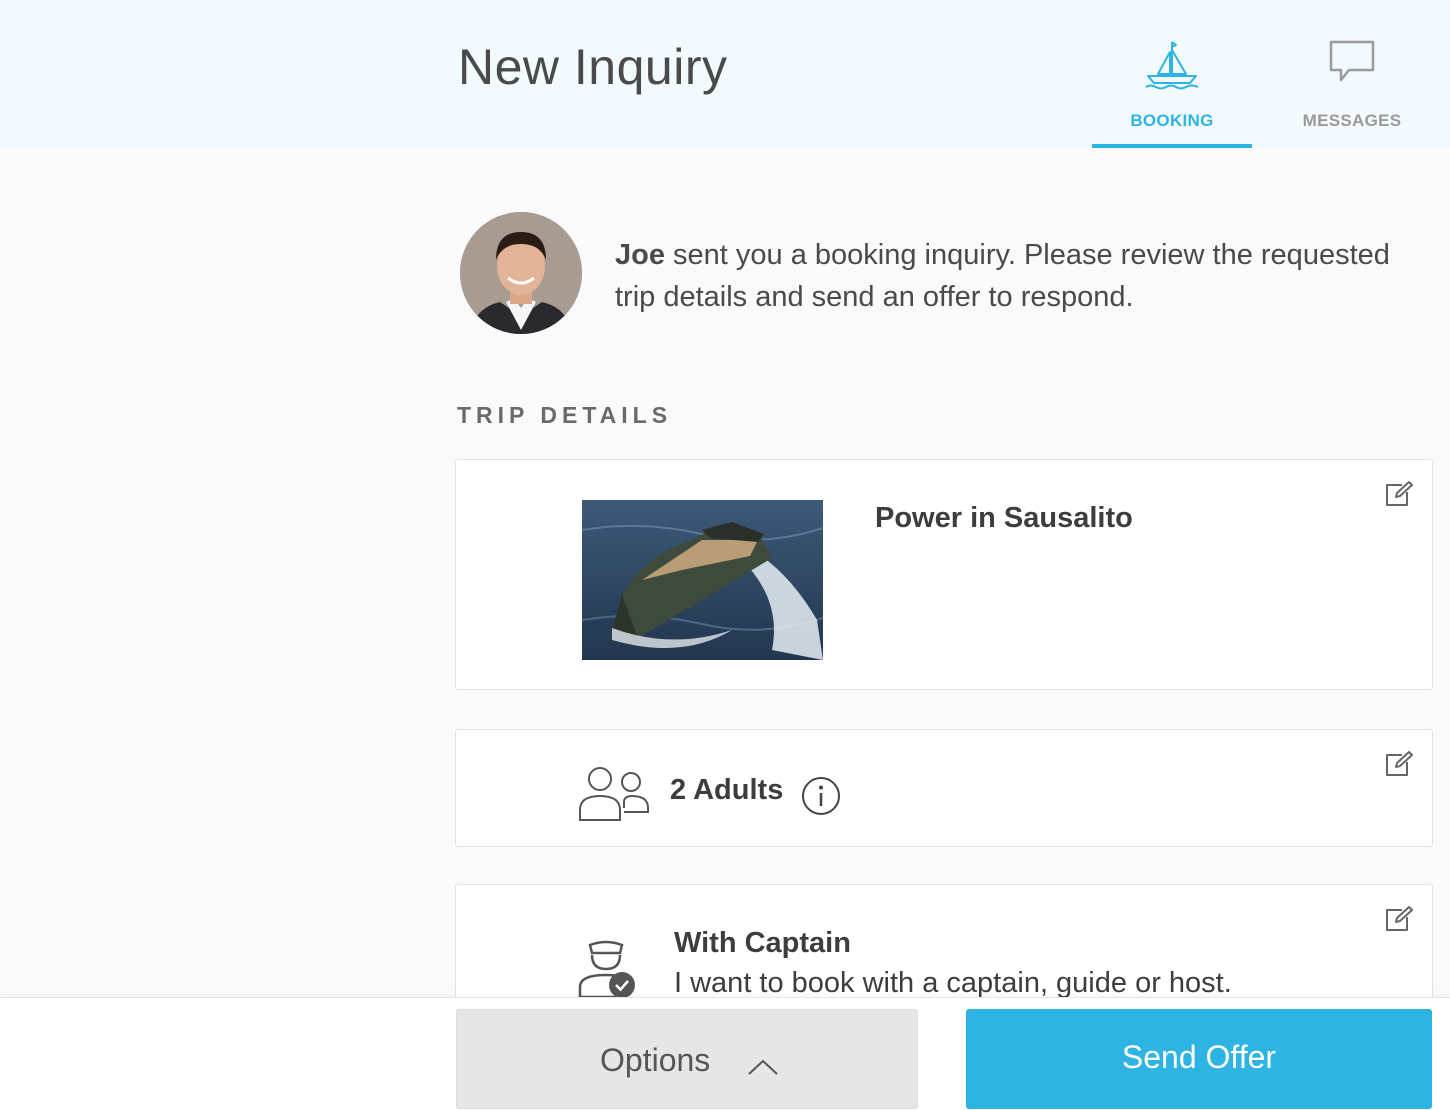  What do you see at coordinates (1399, 921) in the screenshot?
I see `edit-captain-icon` at bounding box center [1399, 921].